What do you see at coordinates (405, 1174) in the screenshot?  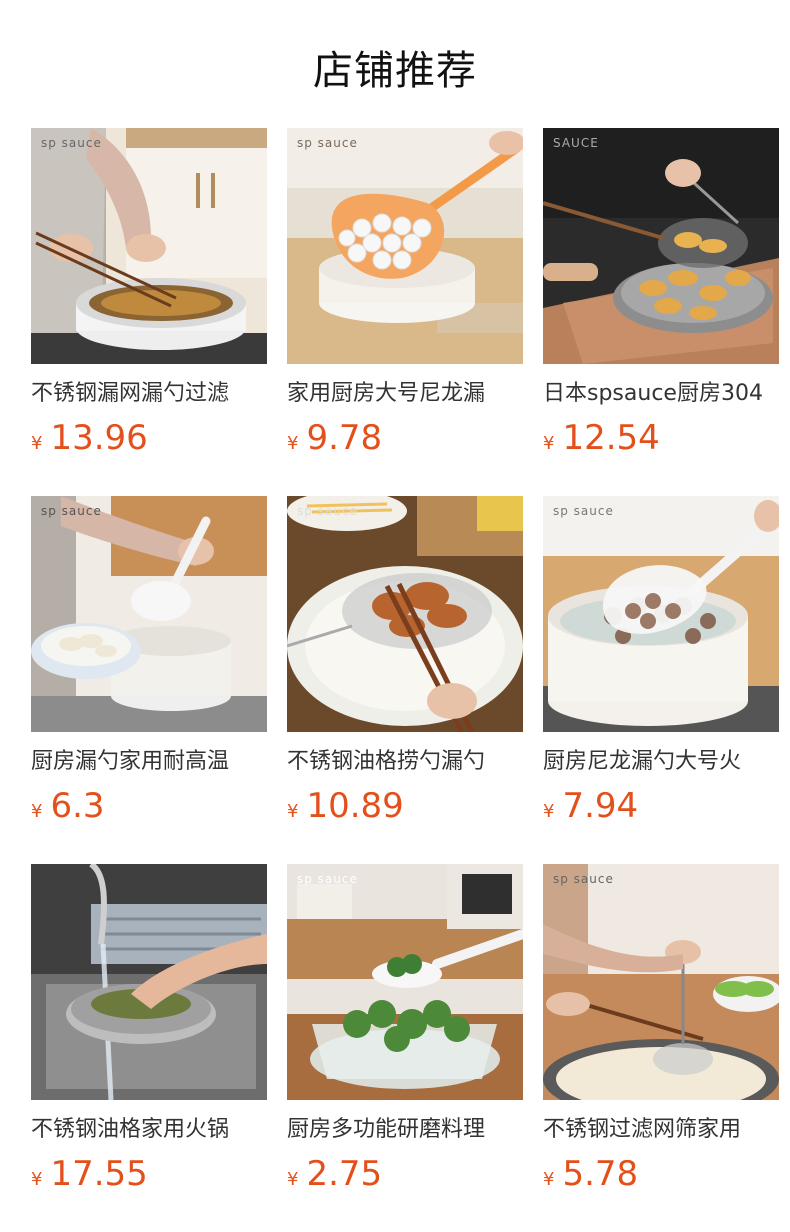 I see `product-price: ¥ 2.75` at bounding box center [405, 1174].